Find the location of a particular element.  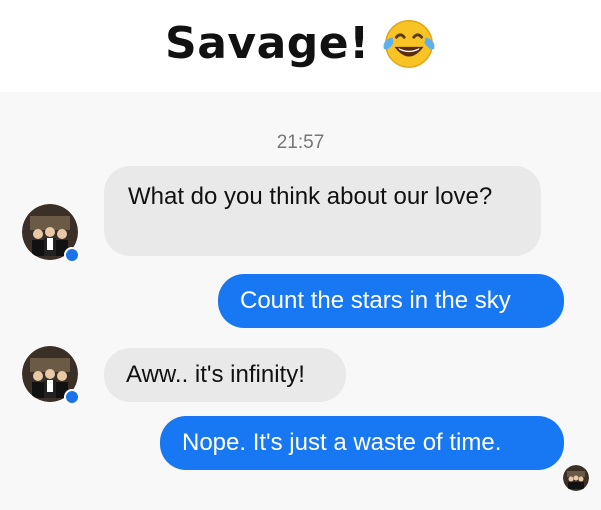

message-timestamp: 21:57 is located at coordinates (300, 142).